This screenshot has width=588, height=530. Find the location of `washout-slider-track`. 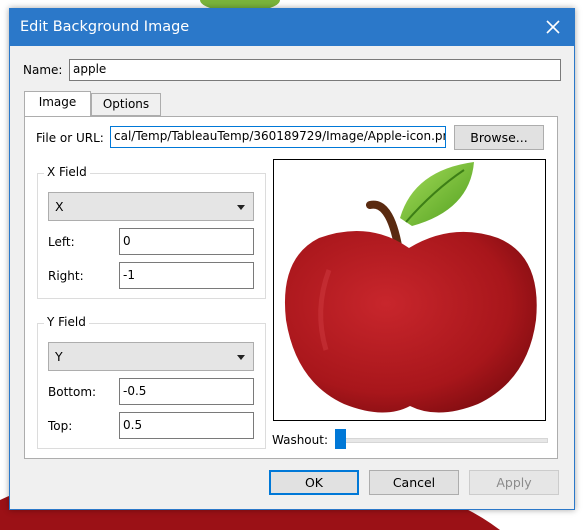

washout-slider-track is located at coordinates (443, 440).